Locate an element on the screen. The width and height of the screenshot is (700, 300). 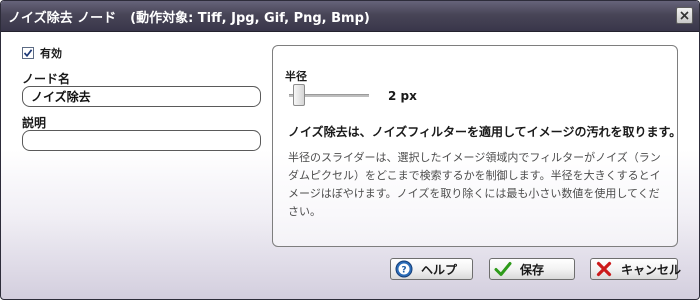
enabled-row: 有効 is located at coordinates (42, 53).